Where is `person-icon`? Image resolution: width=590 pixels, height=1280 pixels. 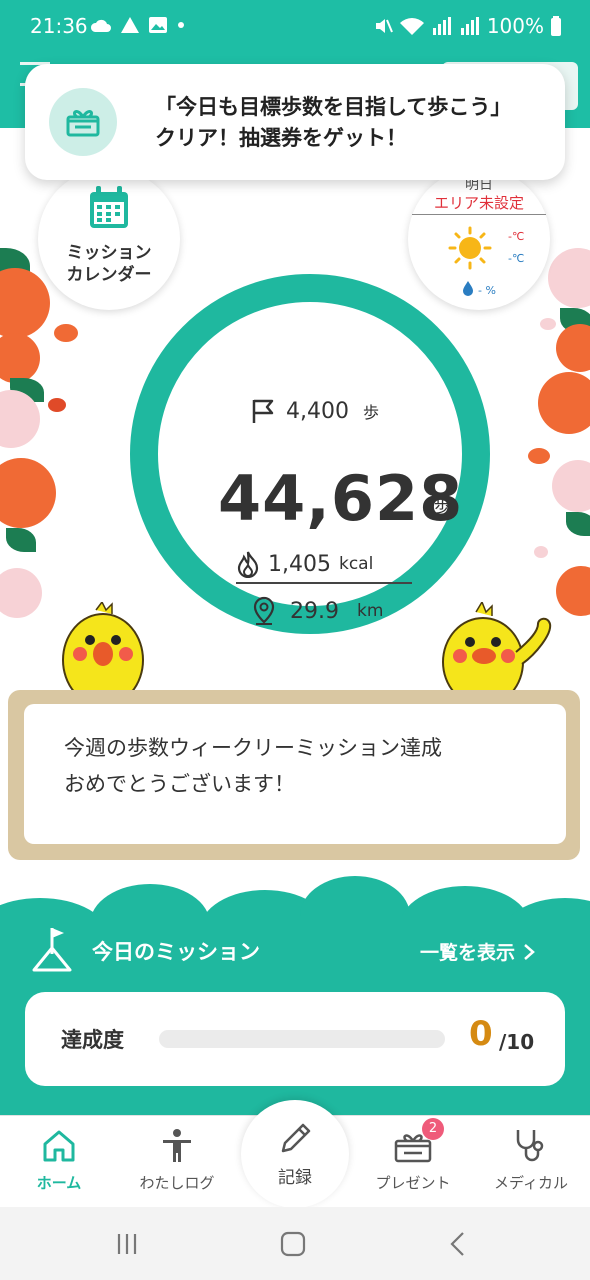
person-icon is located at coordinates (177, 1145).